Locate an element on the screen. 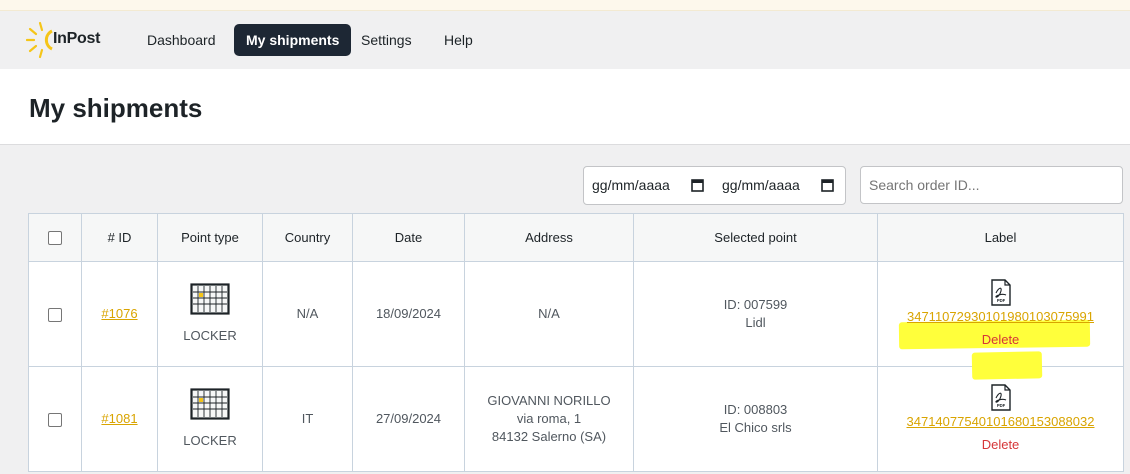  address-cell: N/A is located at coordinates (549, 314).